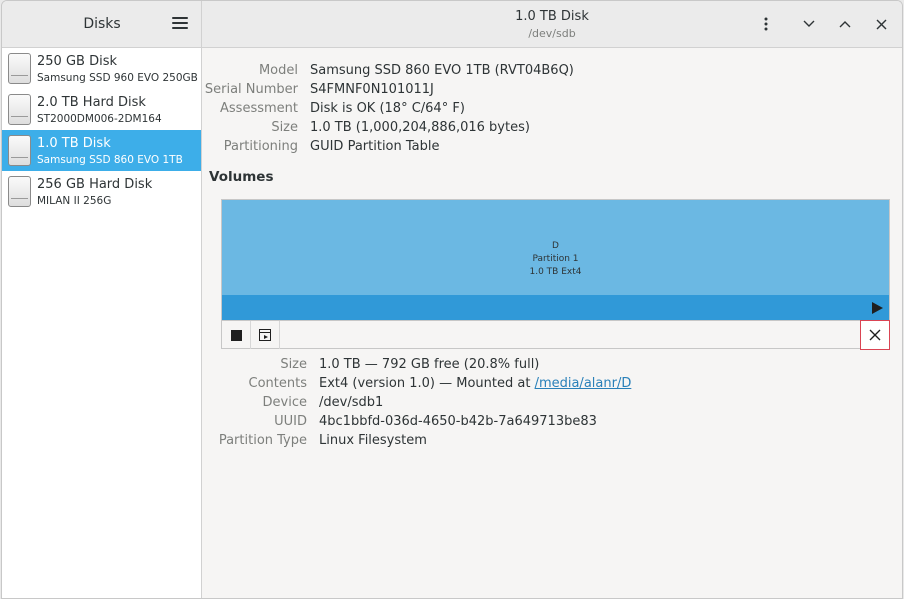  What do you see at coordinates (552, 366) in the screenshot?
I see `vol-size-row: Size 1.0 TB — 792 GB free (20.8% full)` at bounding box center [552, 366].